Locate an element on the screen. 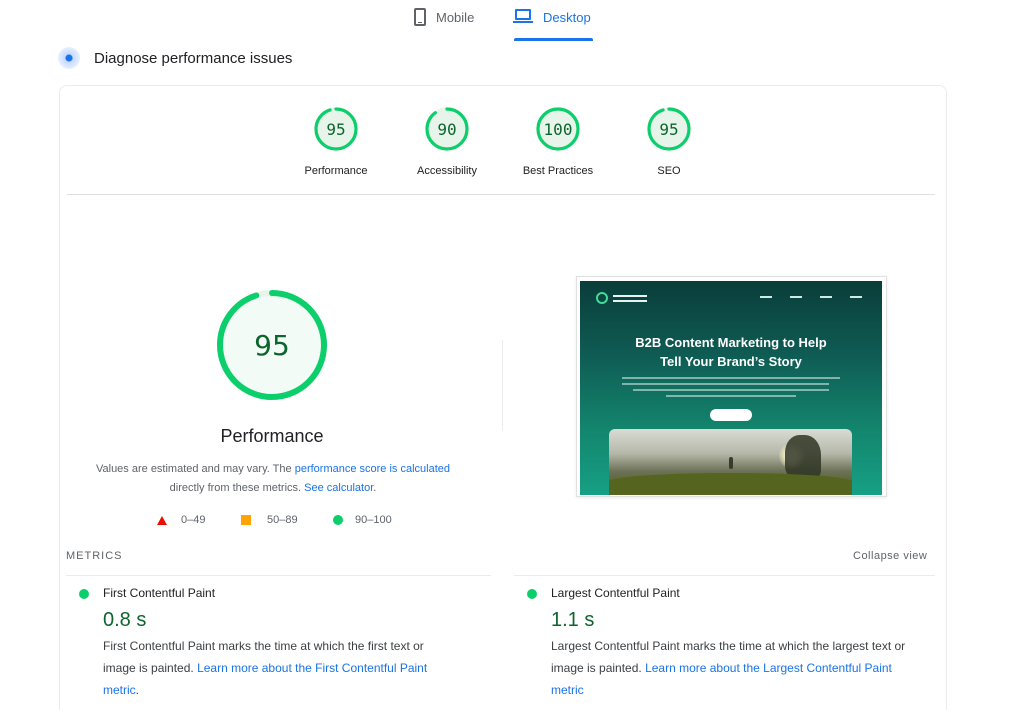 This screenshot has width=1024, height=710. site-hero-photo is located at coordinates (730, 462).